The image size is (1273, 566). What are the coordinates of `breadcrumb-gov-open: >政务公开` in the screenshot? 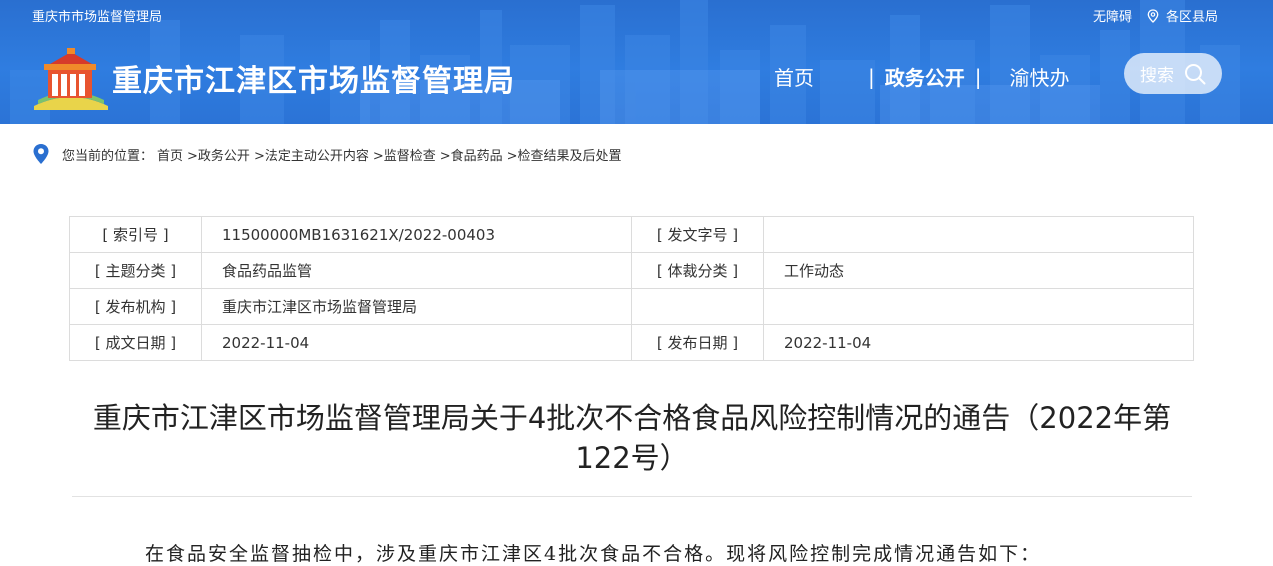 It's located at (218, 154).